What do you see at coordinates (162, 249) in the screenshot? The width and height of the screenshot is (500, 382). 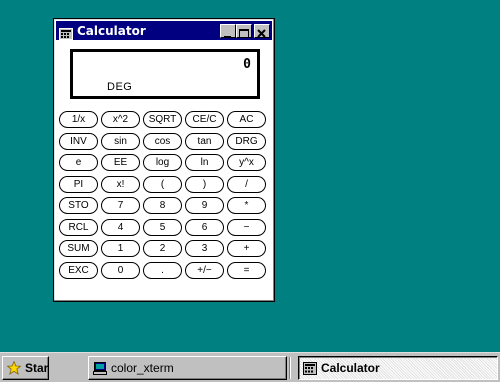 I see `digit-2-key: 2` at bounding box center [162, 249].